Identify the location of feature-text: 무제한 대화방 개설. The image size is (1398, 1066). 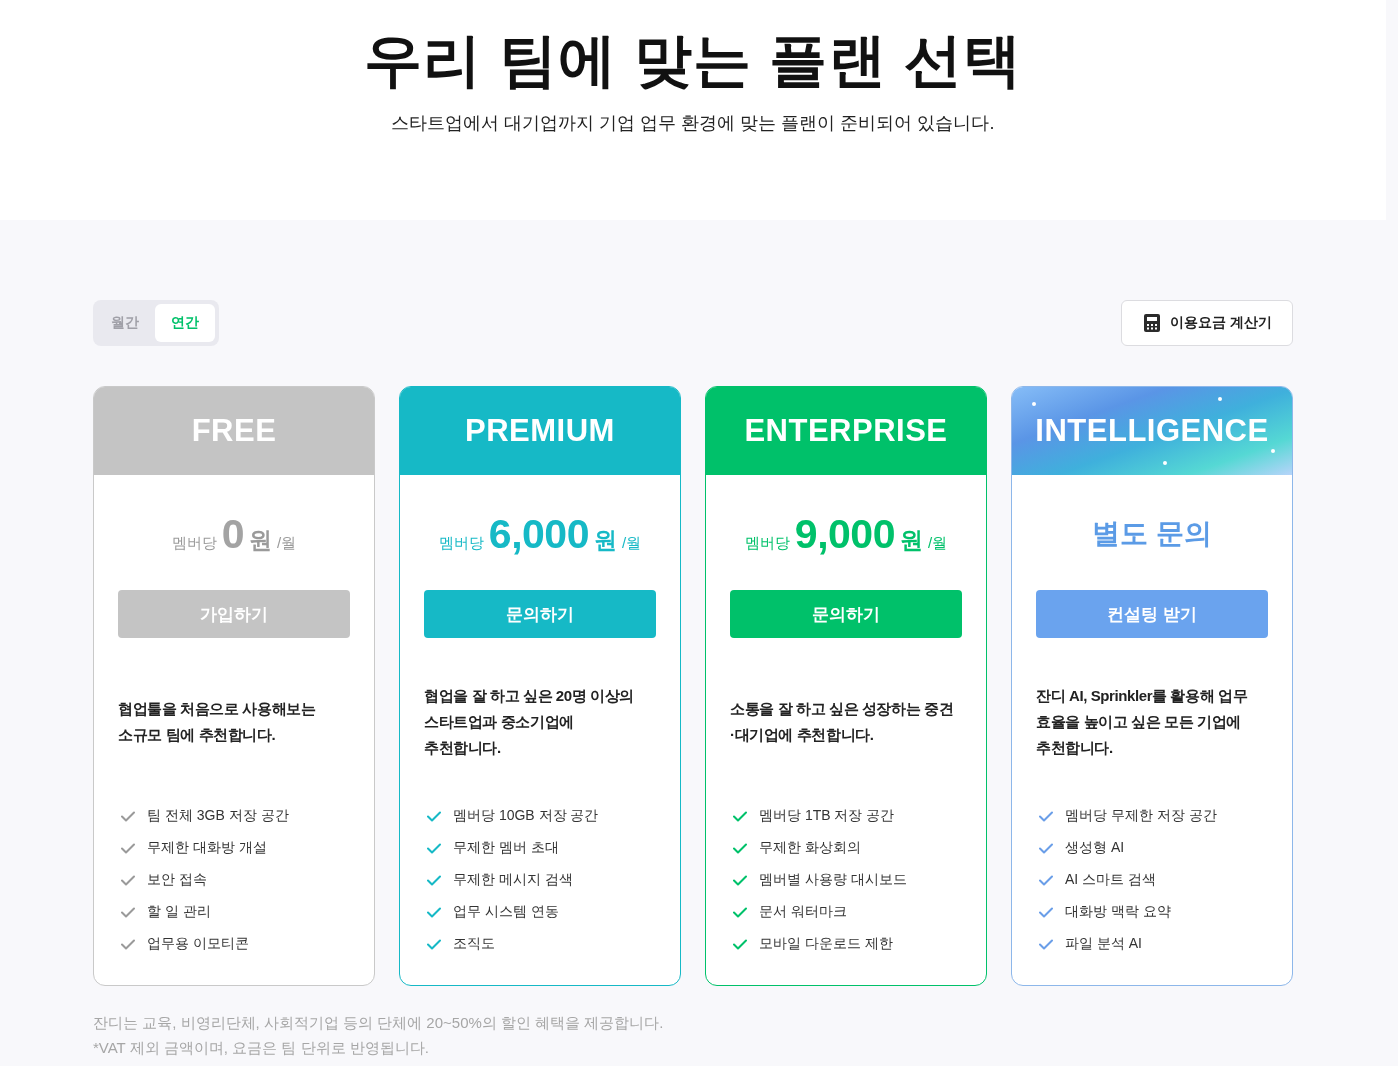
(207, 848).